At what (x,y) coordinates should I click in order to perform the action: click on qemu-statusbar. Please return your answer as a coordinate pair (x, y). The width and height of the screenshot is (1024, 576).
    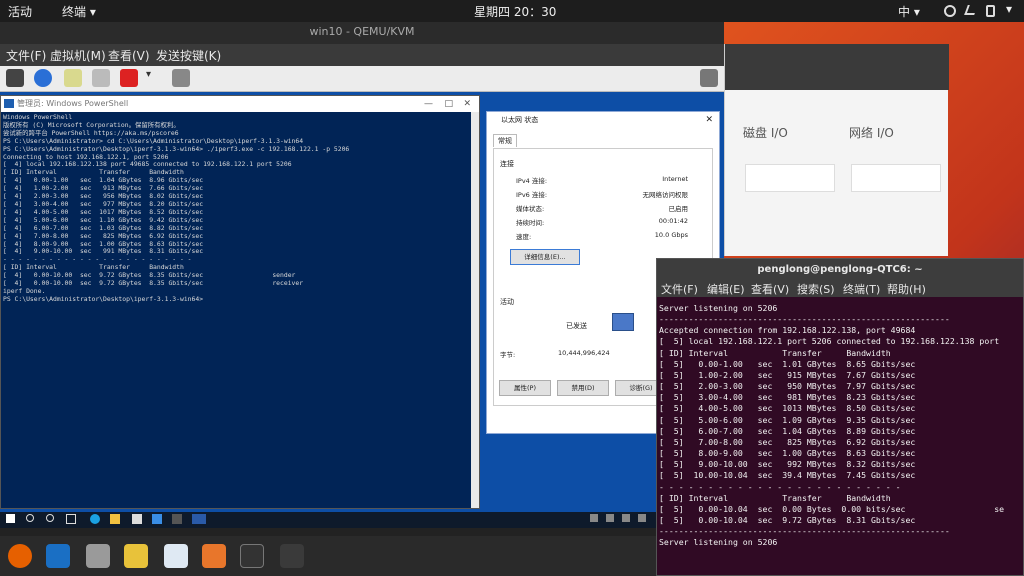
    Looking at the image, I should click on (328, 532).